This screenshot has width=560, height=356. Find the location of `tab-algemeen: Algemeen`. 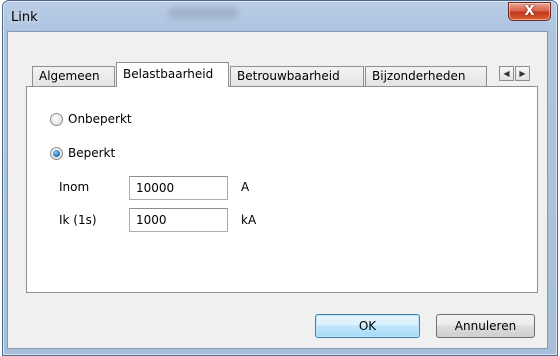

tab-algemeen: Algemeen is located at coordinates (73, 76).